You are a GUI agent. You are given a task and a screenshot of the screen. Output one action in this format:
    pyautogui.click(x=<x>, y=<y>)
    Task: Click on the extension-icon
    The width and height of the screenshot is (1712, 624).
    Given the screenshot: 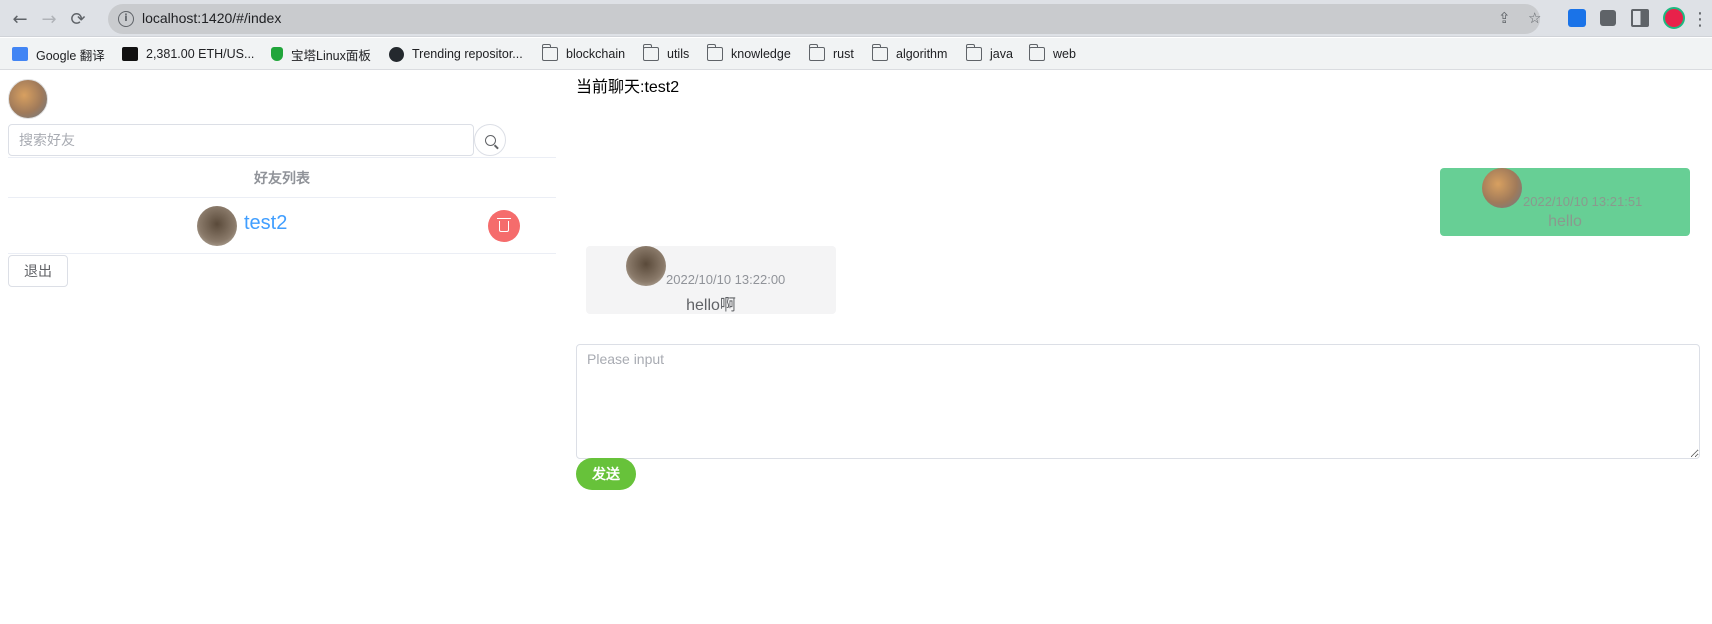 What is the action you would take?
    pyautogui.click(x=1577, y=18)
    